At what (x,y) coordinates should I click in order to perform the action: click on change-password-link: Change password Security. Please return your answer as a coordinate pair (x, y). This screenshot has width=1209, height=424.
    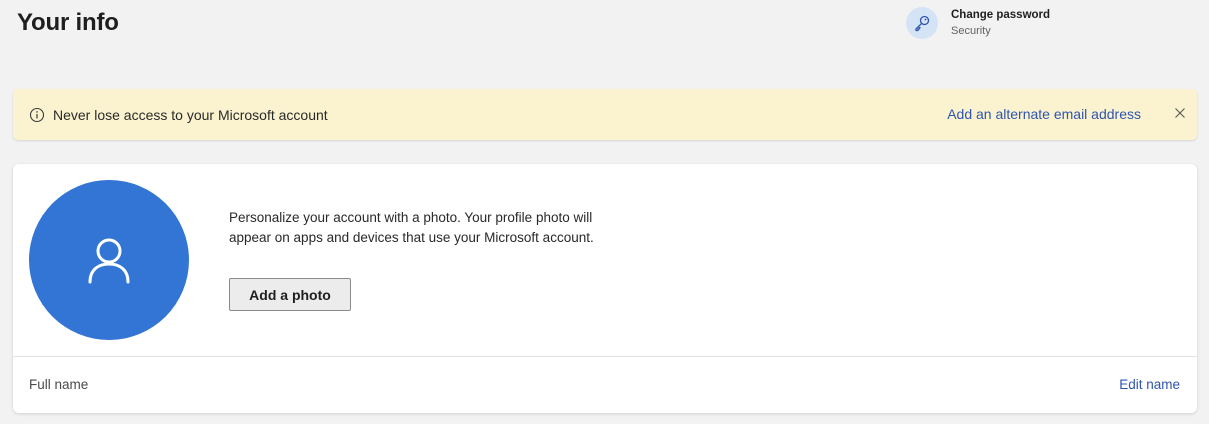
    Looking at the image, I should click on (978, 23).